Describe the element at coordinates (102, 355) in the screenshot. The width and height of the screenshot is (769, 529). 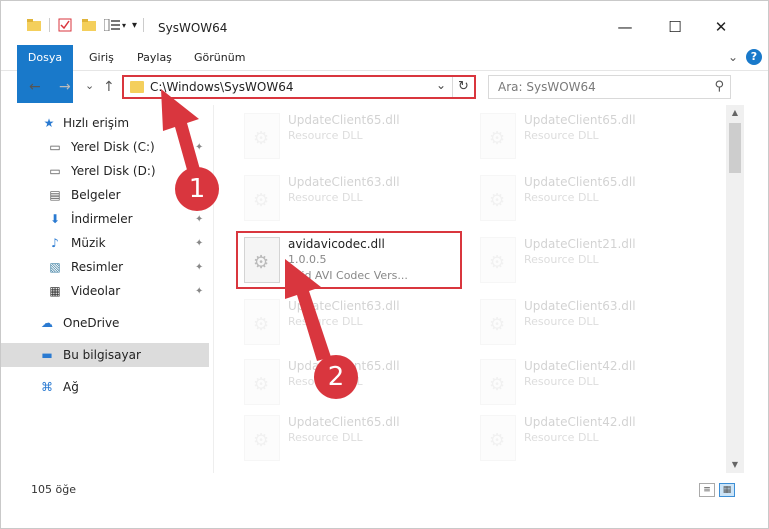
I see `sidebar-item-label: Bu bilgisayar` at that location.